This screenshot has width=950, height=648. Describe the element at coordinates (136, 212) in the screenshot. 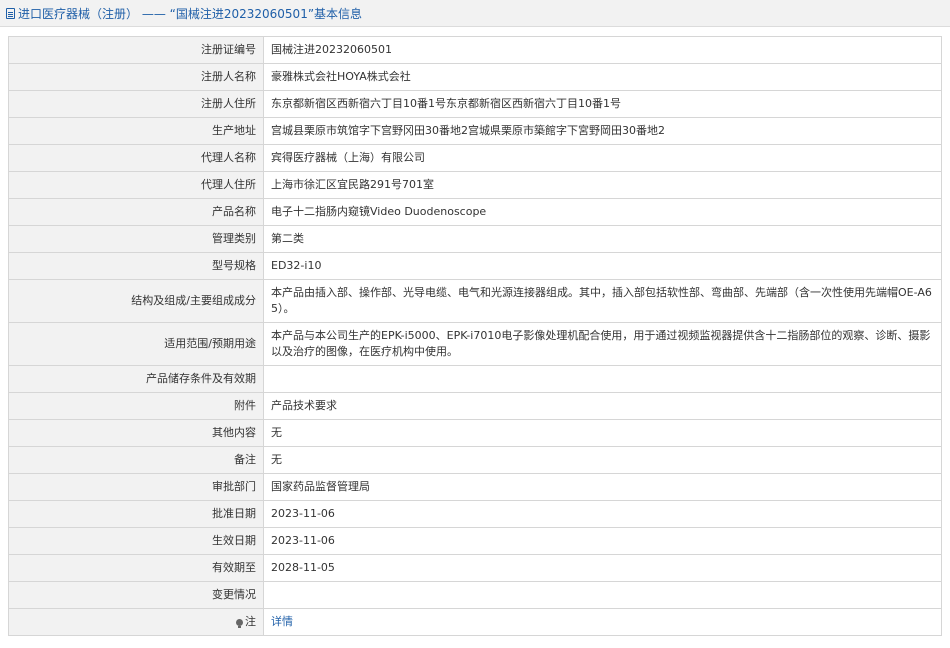

I see `row-label: 产品名称` at that location.